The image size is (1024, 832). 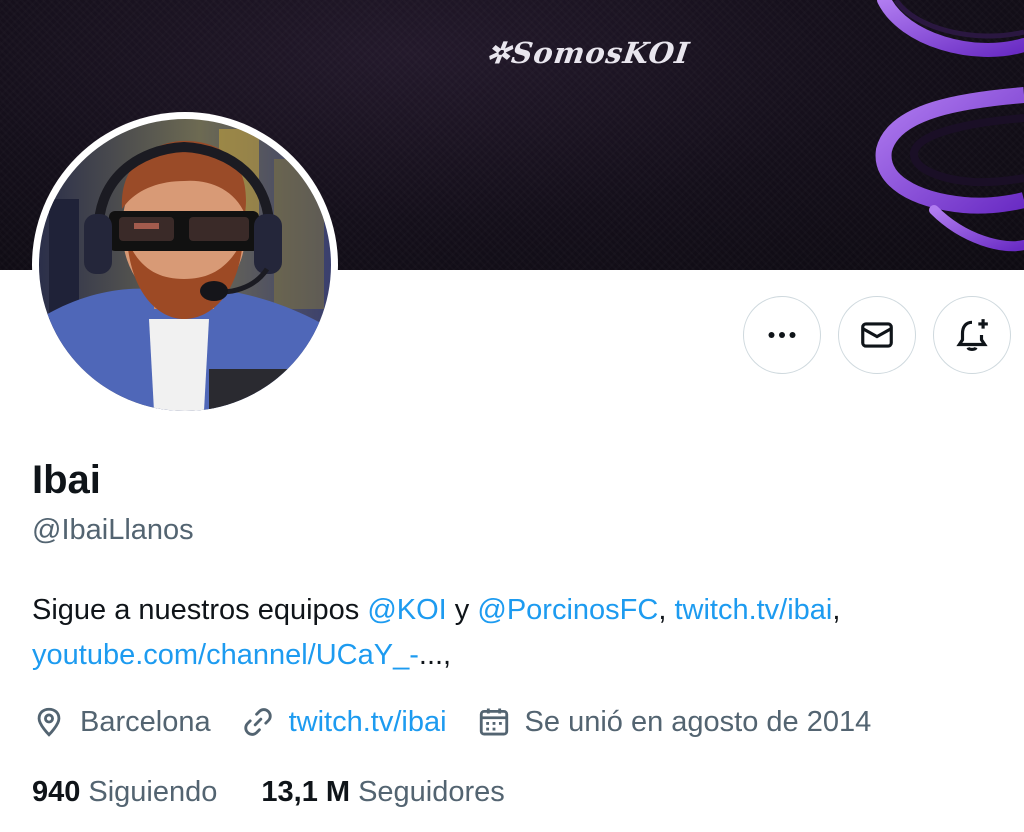 What do you see at coordinates (567, 610) in the screenshot?
I see `bio-mention-porcinos: @PorcinosFC` at bounding box center [567, 610].